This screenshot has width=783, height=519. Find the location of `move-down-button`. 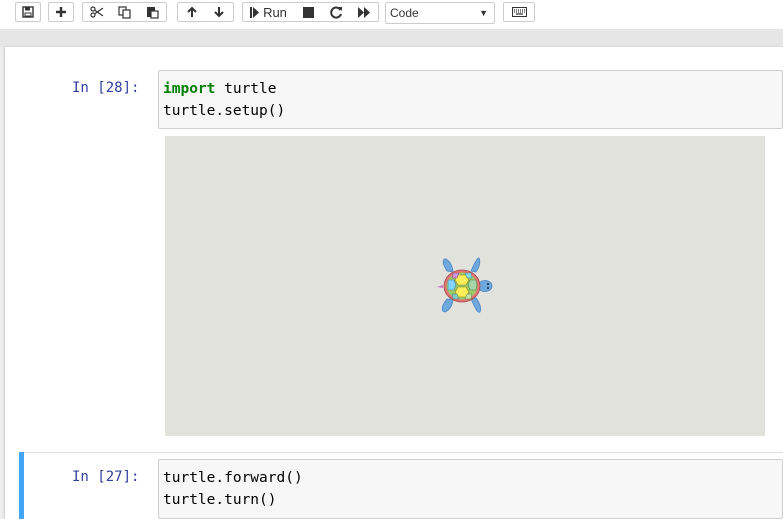

move-down-button is located at coordinates (219, 12).